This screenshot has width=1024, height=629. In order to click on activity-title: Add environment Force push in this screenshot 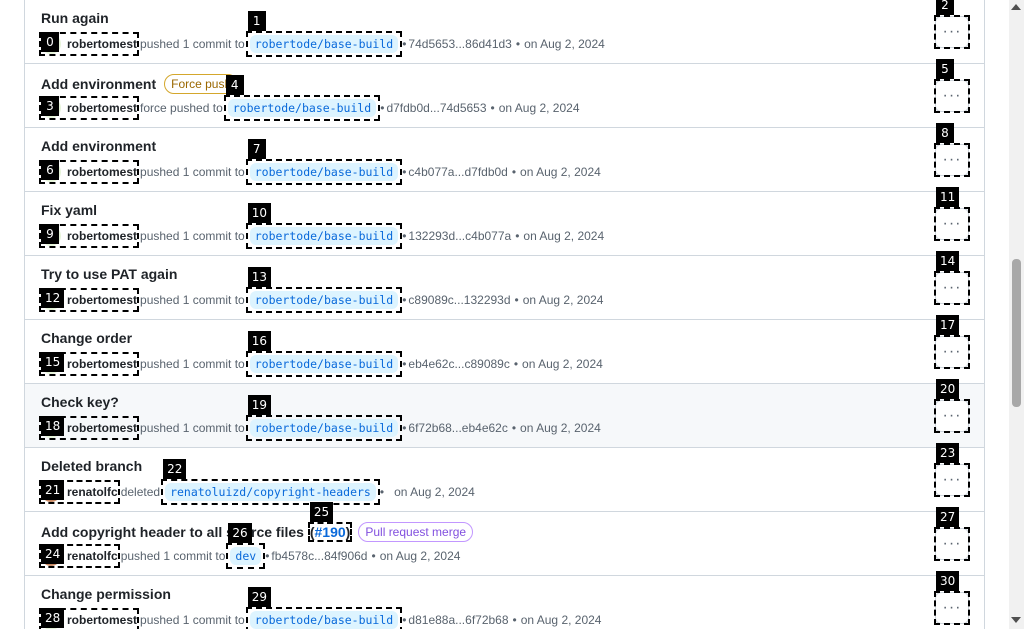, I will do `click(140, 84)`.